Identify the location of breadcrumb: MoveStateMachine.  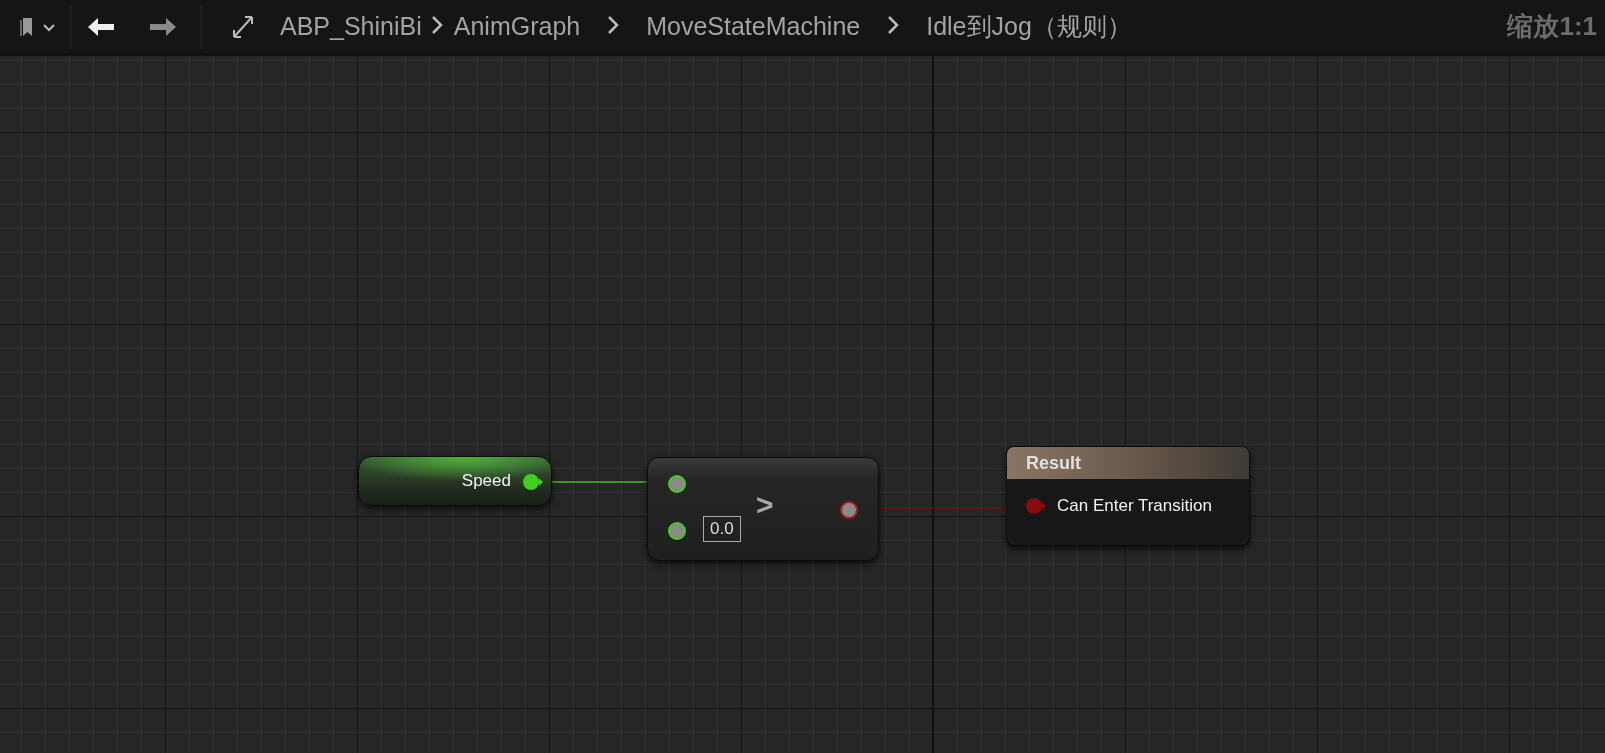
(753, 26).